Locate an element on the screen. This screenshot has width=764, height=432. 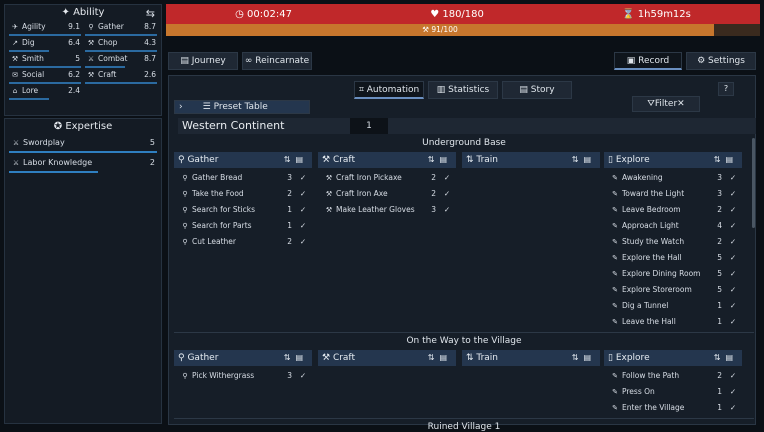
preset-table-button: › ☰ Preset Table is located at coordinates (242, 107).